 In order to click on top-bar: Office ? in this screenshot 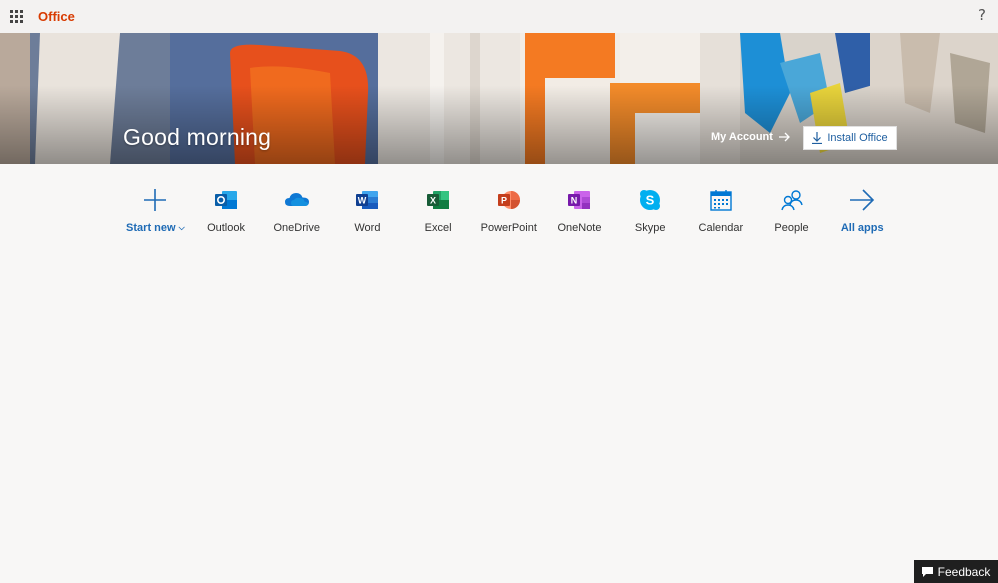, I will do `click(499, 16)`.